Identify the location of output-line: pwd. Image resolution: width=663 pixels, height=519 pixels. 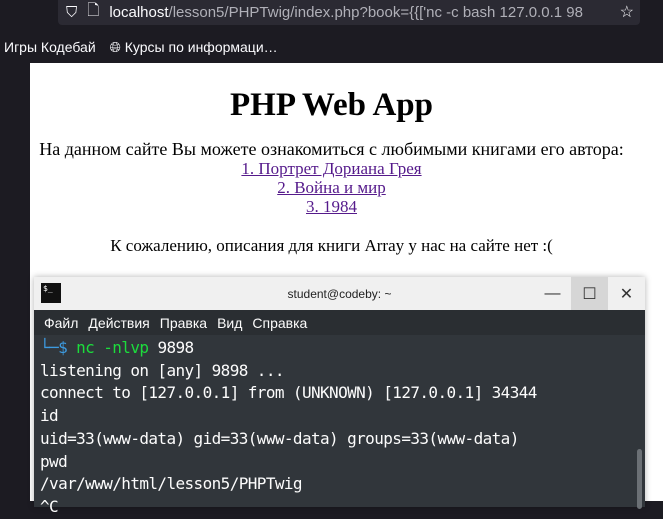
(54, 461).